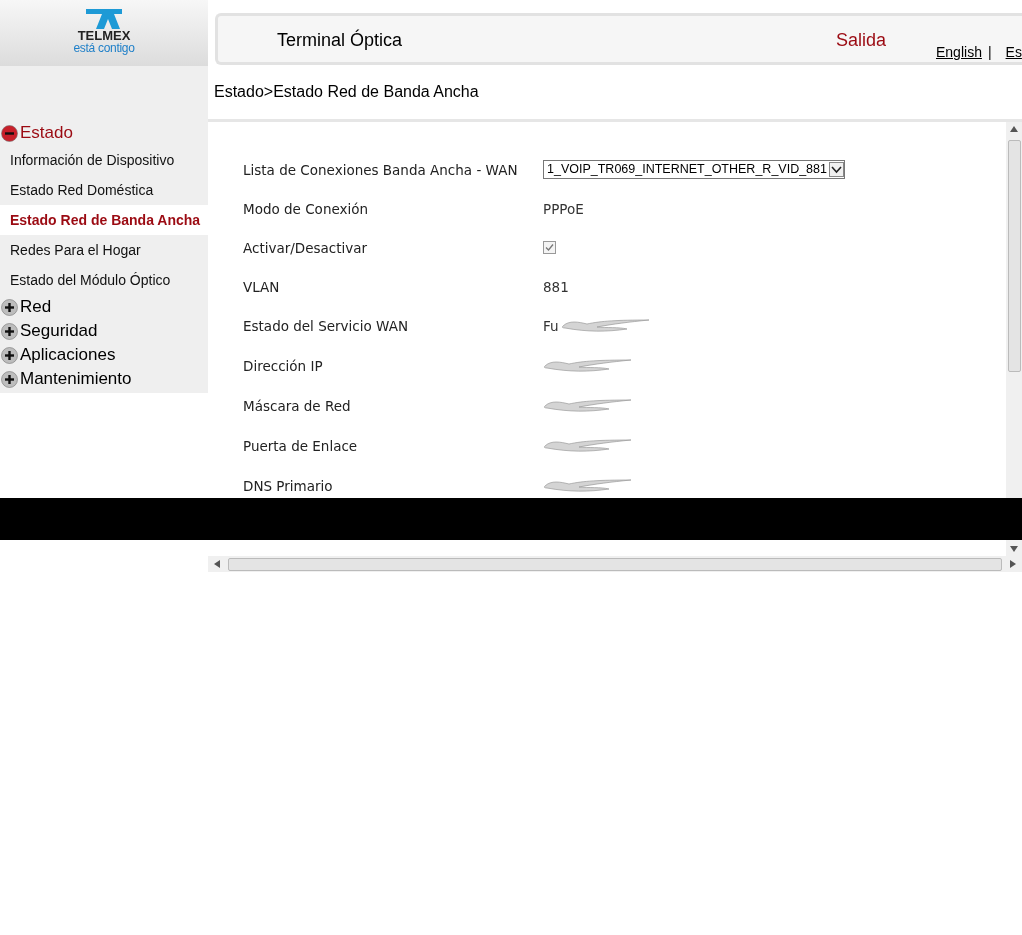 Image resolution: width=1022 pixels, height=935 pixels. What do you see at coordinates (959, 52) in the screenshot?
I see `language-link: English` at bounding box center [959, 52].